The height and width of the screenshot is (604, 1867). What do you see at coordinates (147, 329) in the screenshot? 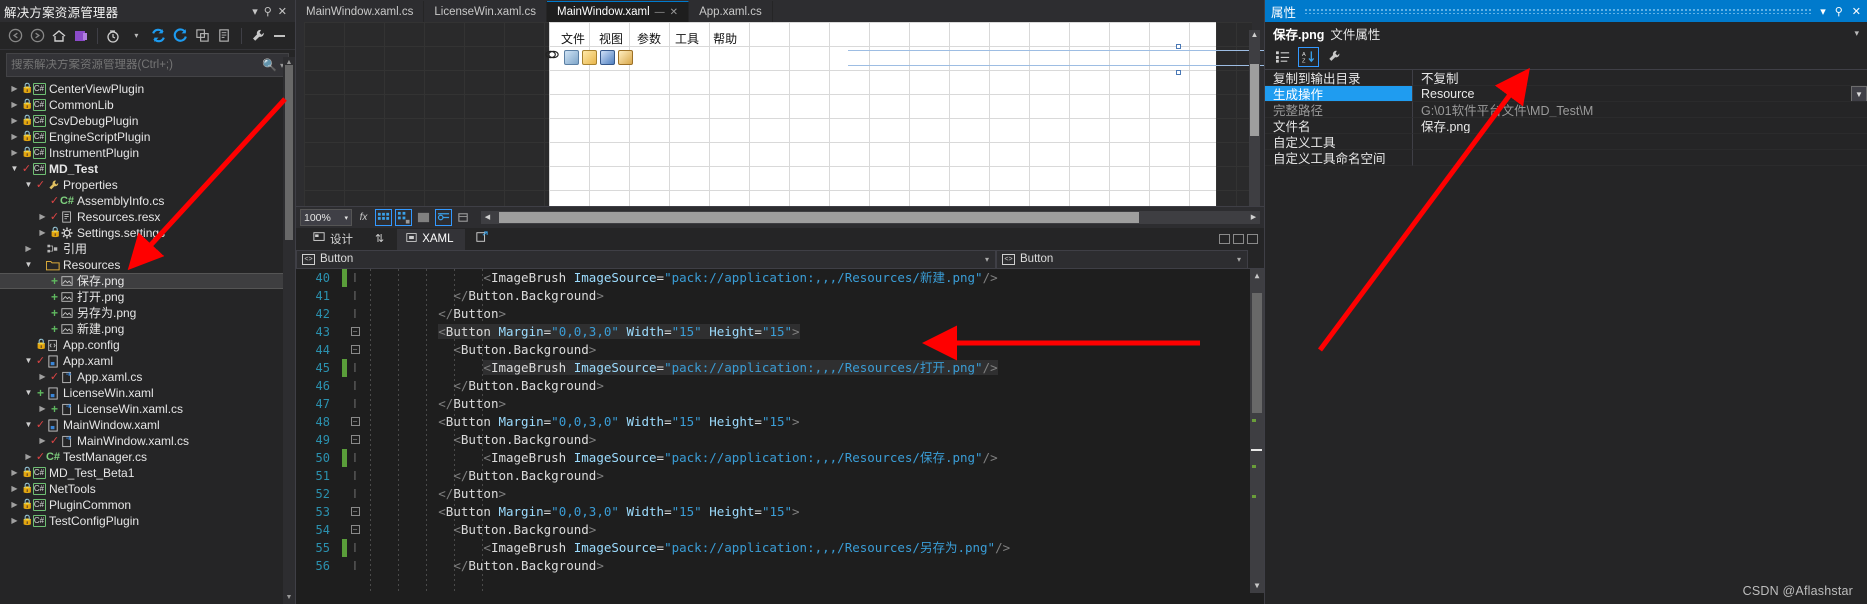
I see `tree-item-.png: + 新建.png` at bounding box center [147, 329].